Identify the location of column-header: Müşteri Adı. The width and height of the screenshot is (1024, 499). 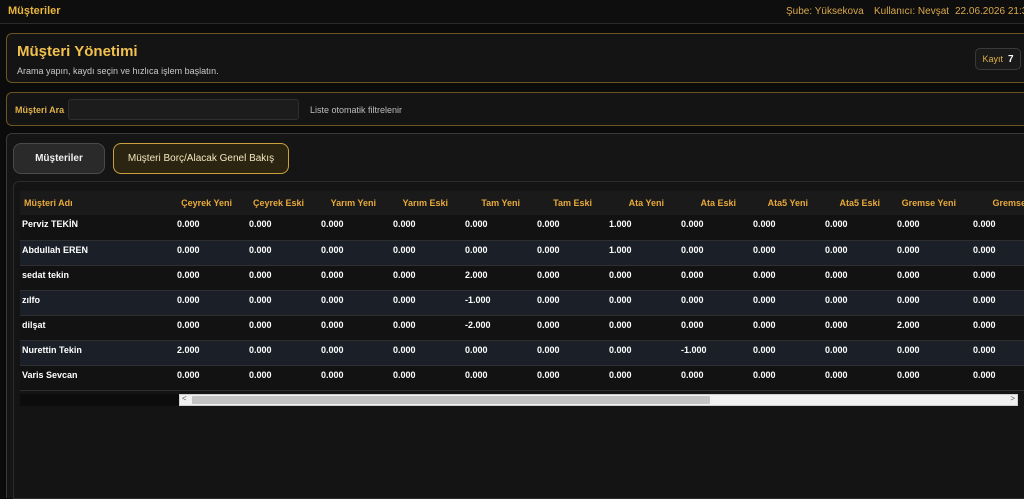
(97, 203).